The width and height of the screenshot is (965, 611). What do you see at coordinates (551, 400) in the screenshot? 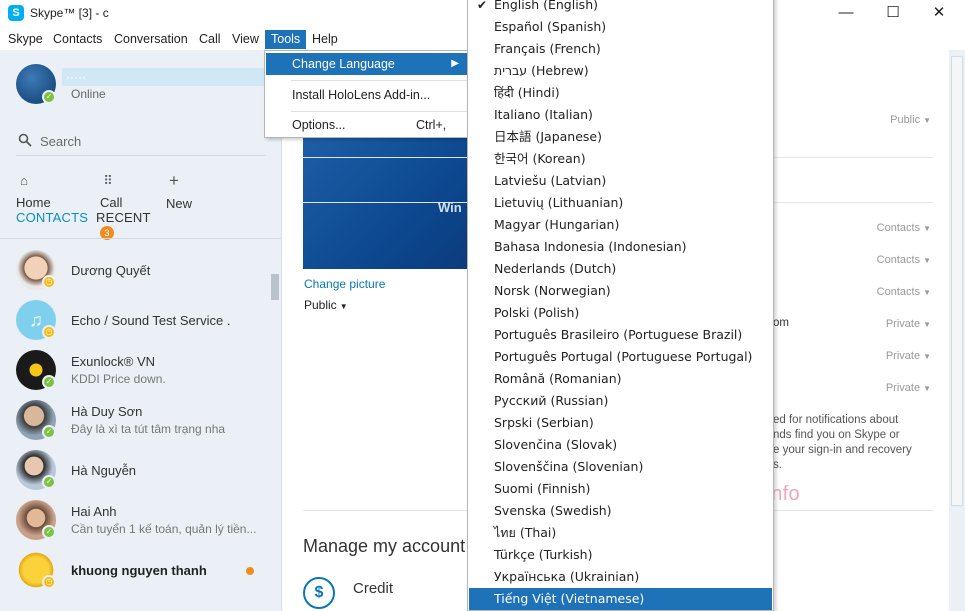
I see `language-label: Русский (Russian)` at bounding box center [551, 400].